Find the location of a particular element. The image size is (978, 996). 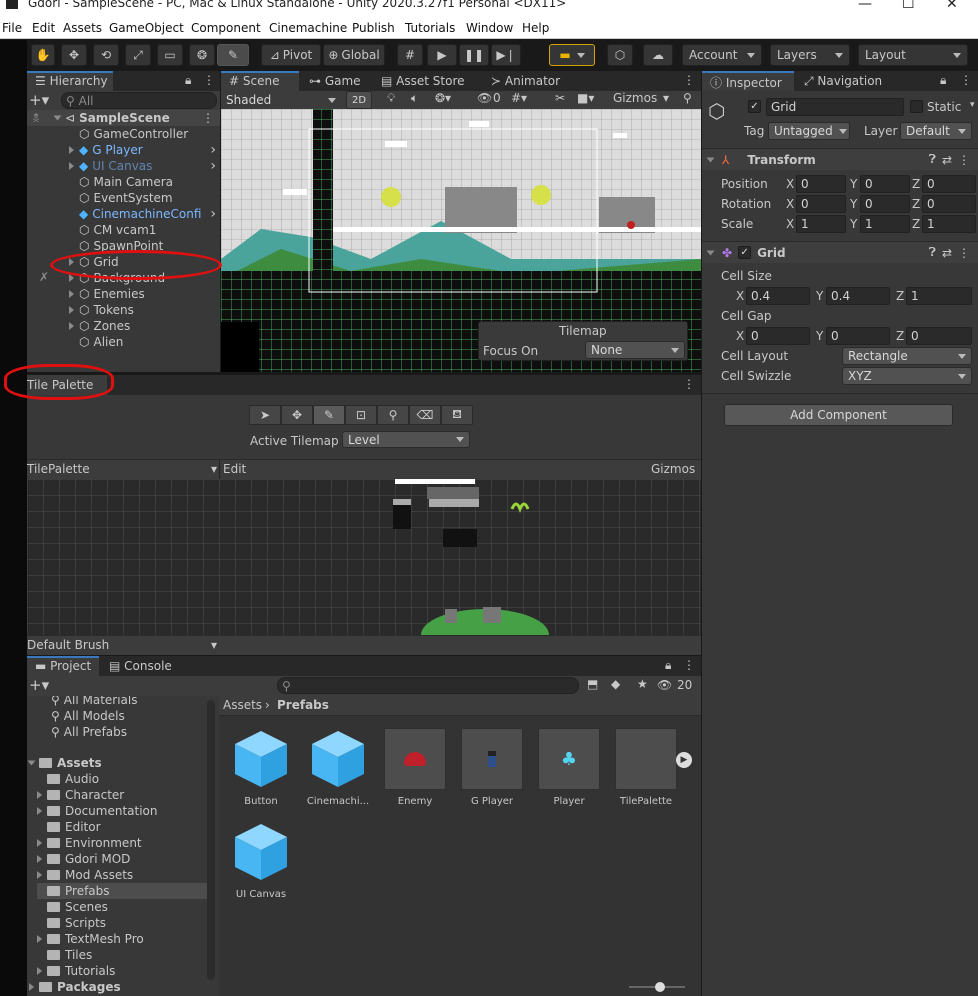

tab-navigation: ⤢ Navigation is located at coordinates (843, 81).